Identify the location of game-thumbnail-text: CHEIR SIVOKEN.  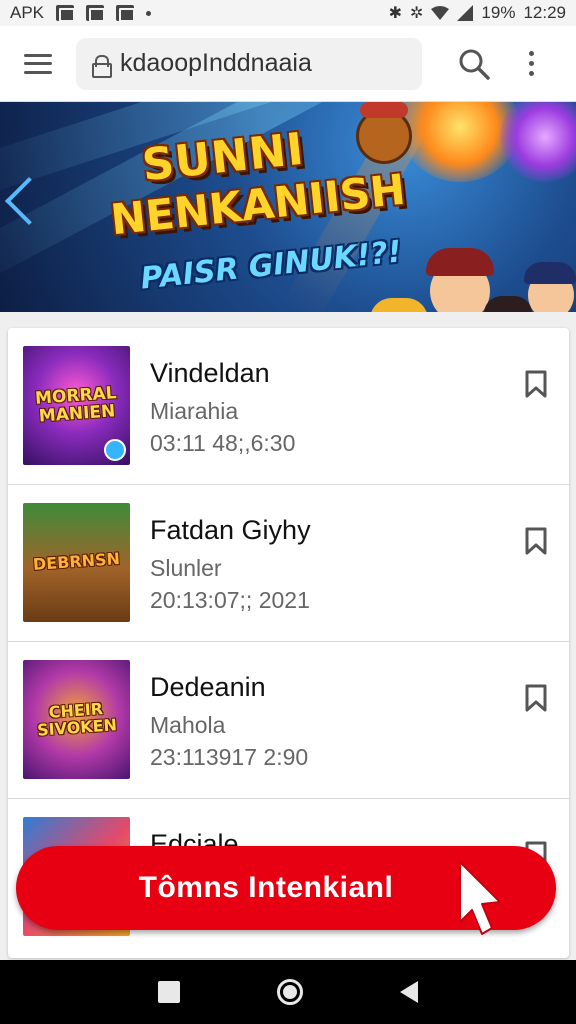
(77, 719).